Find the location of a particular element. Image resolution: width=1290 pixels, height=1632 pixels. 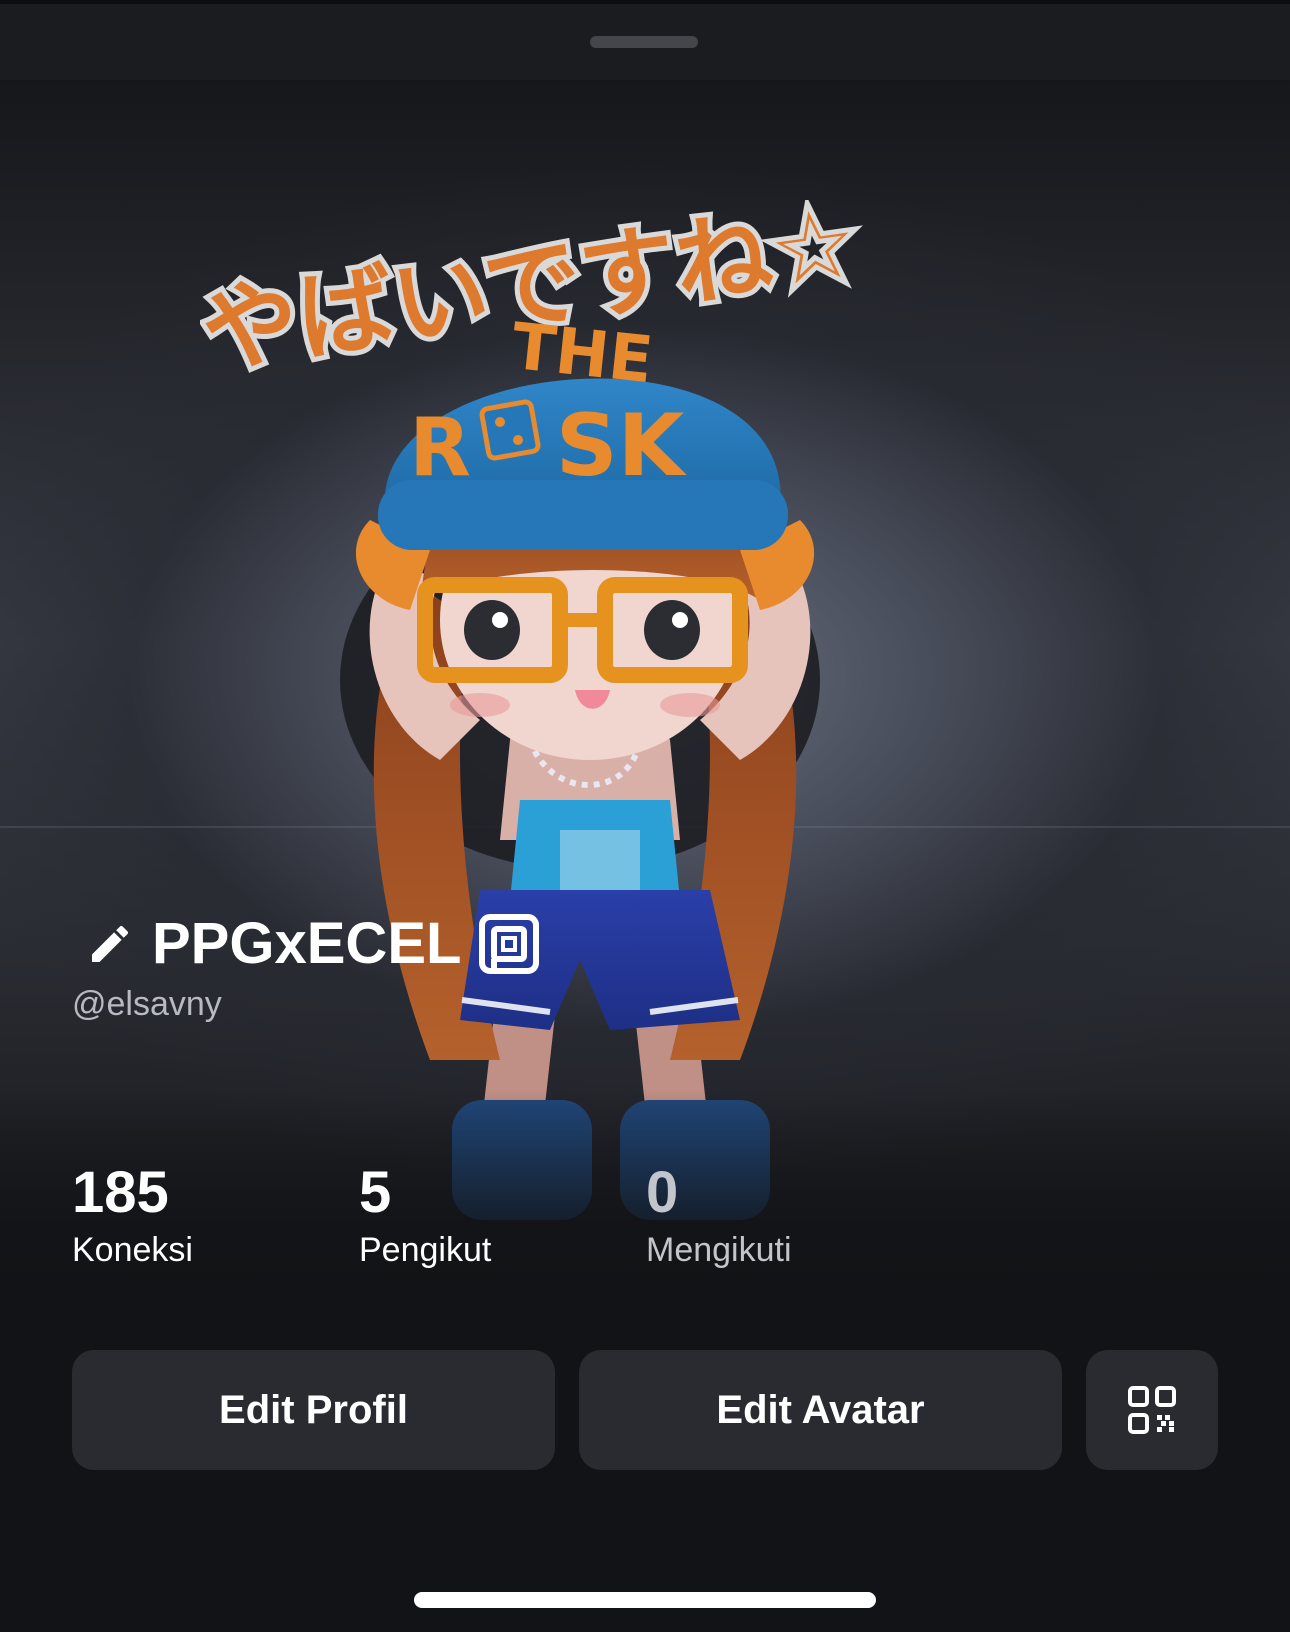

home-indicator is located at coordinates (645, 1600).